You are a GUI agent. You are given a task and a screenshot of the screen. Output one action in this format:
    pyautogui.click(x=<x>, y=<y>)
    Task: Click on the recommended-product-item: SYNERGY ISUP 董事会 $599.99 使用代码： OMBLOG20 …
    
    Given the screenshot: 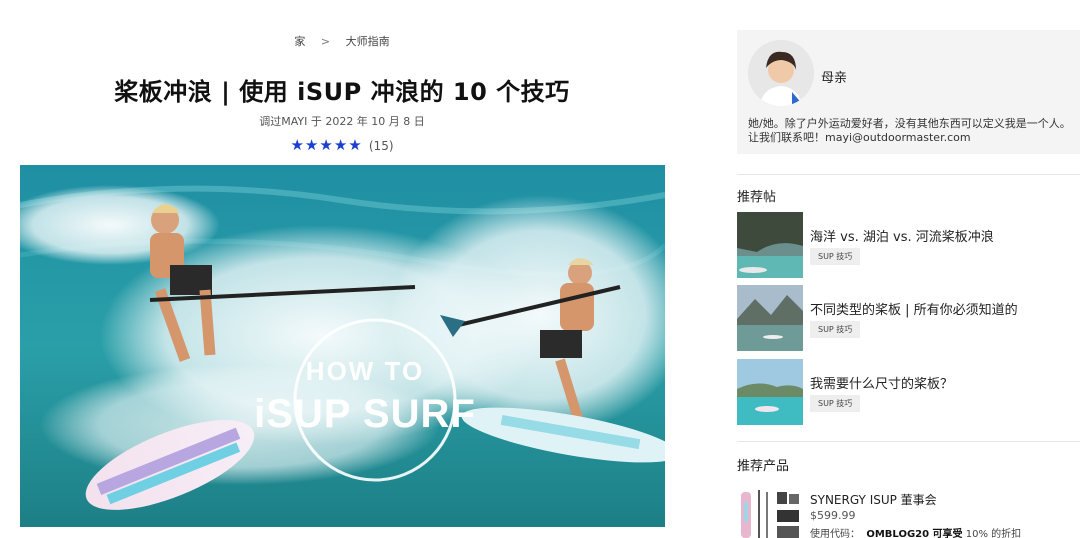 What is the action you would take?
    pyautogui.click(x=908, y=513)
    